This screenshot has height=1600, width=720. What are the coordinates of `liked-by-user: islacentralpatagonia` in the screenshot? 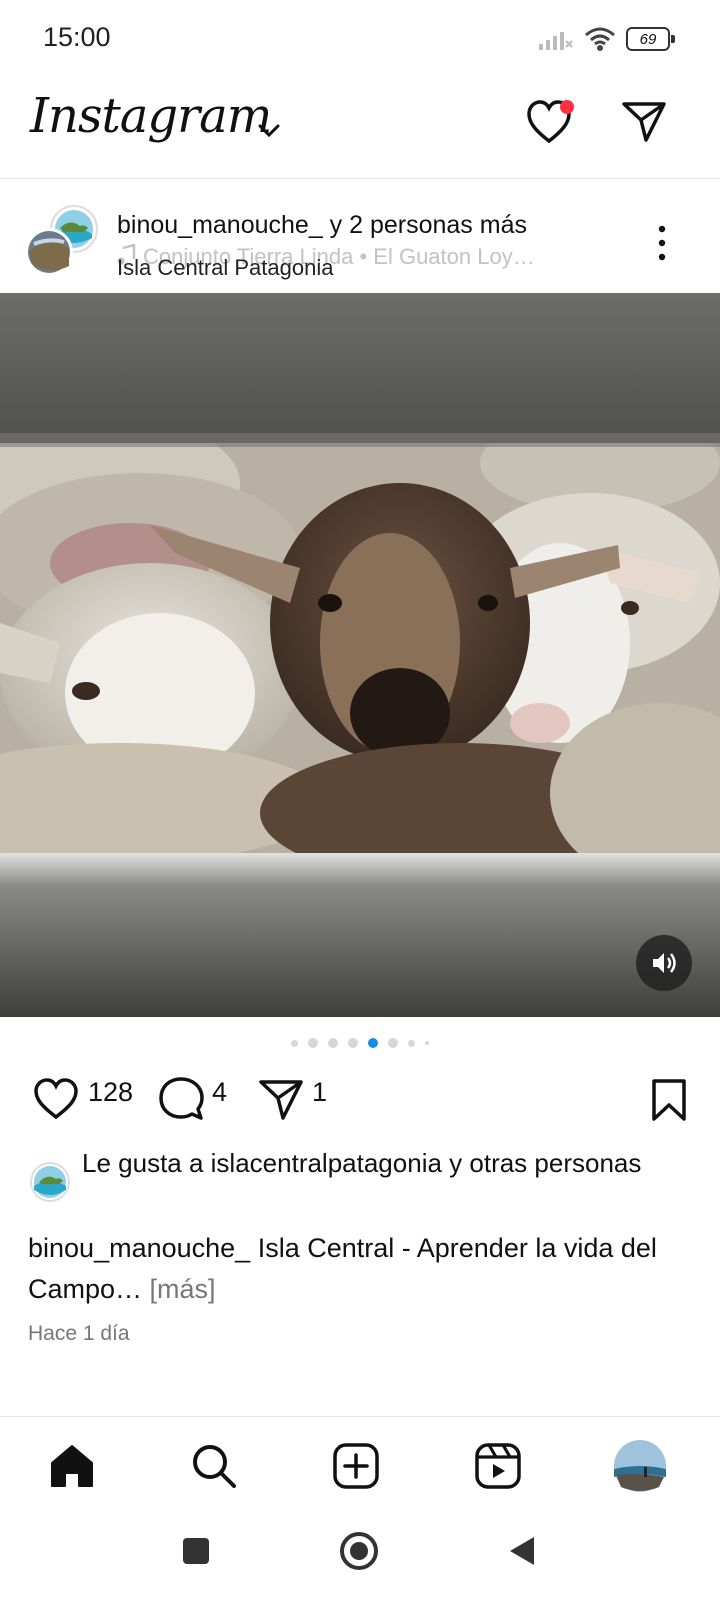 It's located at (326, 1163).